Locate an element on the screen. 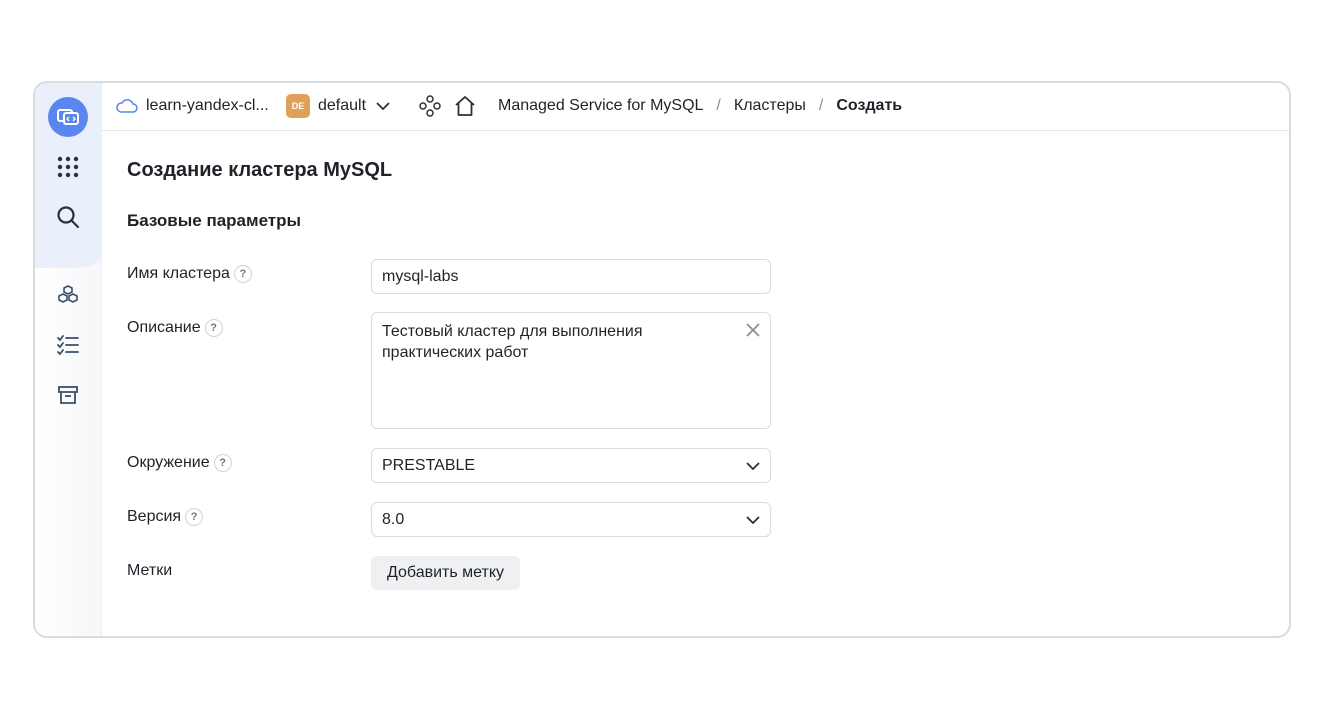 The image size is (1324, 719). search-icon is located at coordinates (68, 217).